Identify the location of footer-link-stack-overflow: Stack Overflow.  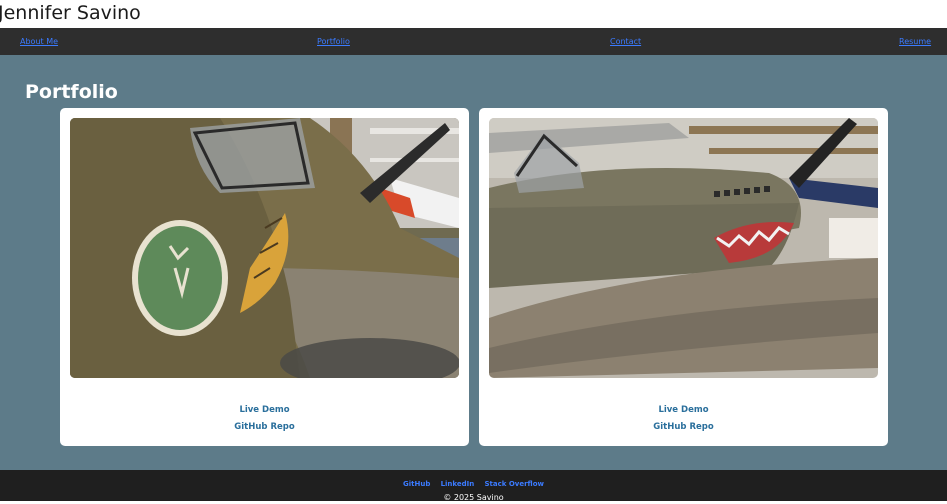
(514, 484).